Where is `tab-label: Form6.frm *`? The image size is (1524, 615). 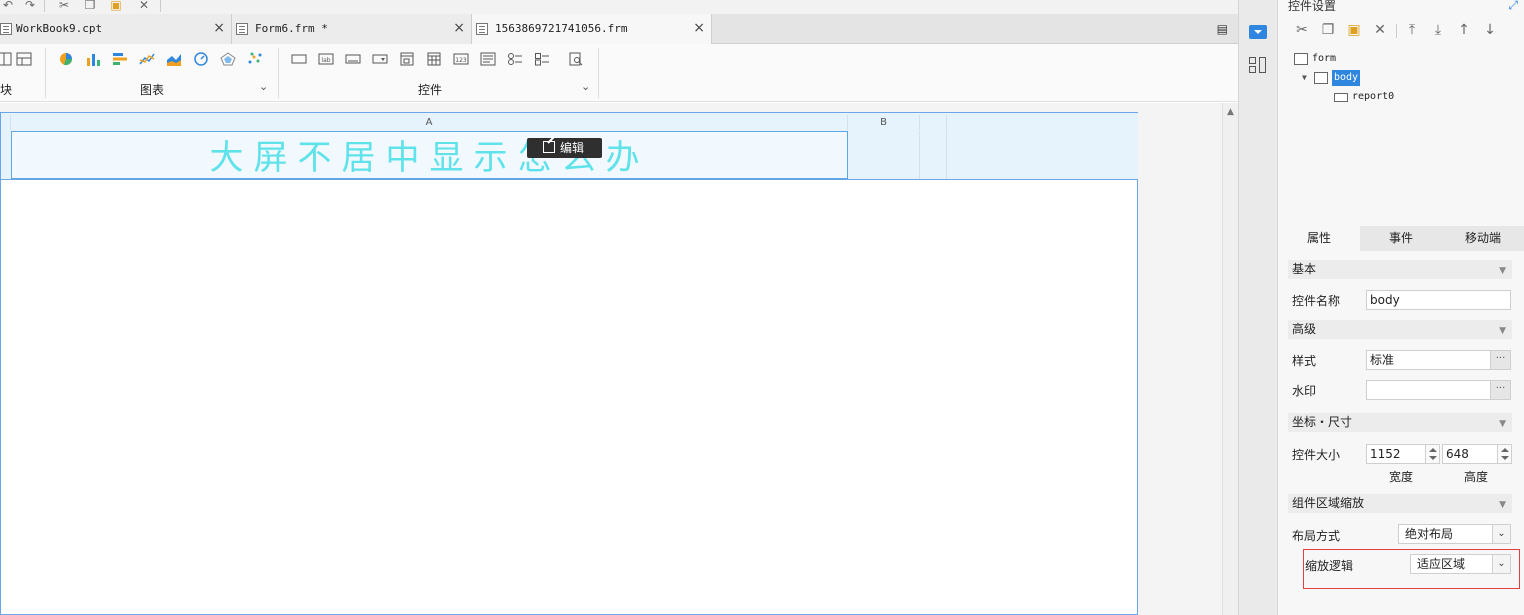
tab-label: Form6.frm * is located at coordinates (291, 28).